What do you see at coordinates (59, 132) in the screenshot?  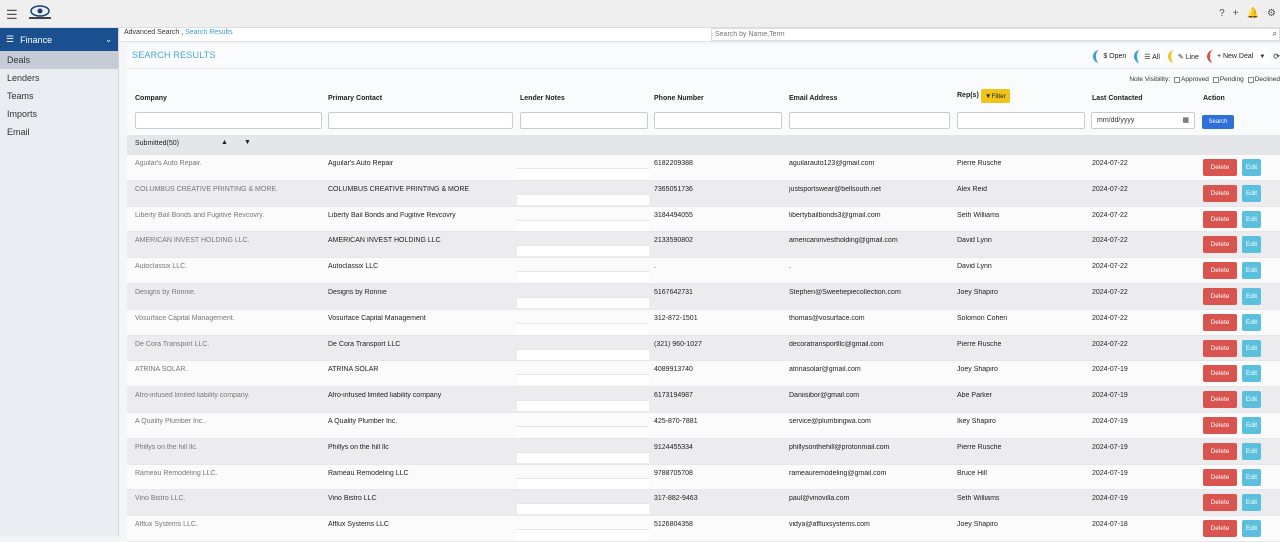 I see `sidebar-item-email: Email` at bounding box center [59, 132].